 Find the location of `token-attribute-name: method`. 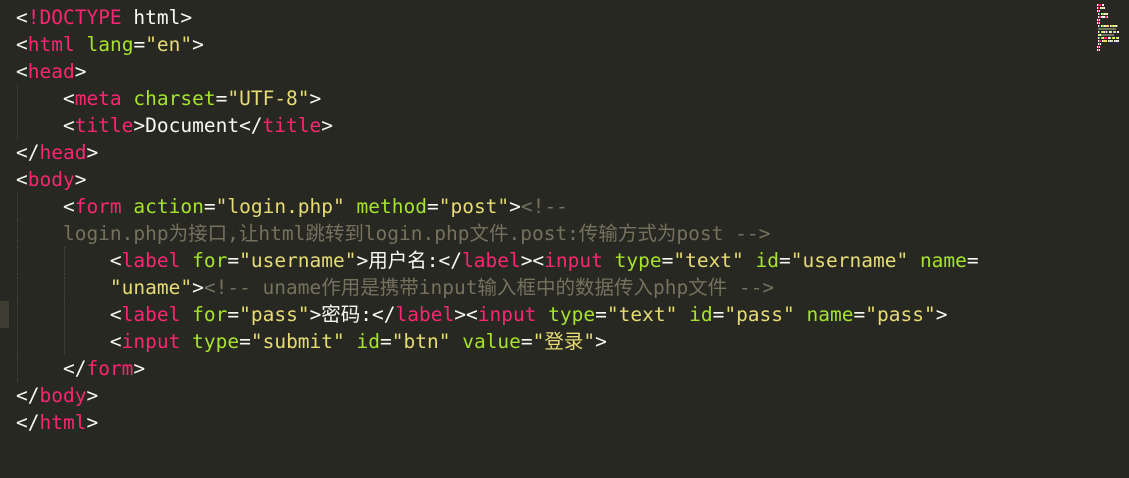

token-attribute-name: method is located at coordinates (391, 206).